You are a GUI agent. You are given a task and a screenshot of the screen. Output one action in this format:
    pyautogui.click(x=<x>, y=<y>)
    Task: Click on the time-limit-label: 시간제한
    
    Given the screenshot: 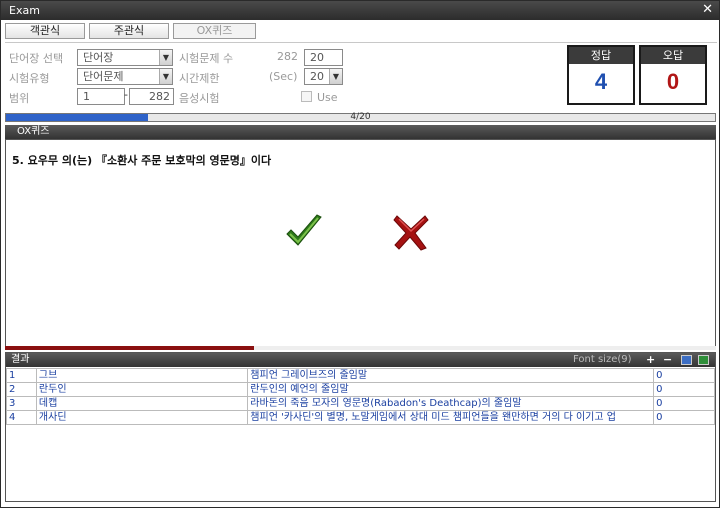 What is the action you would take?
    pyautogui.click(x=199, y=78)
    